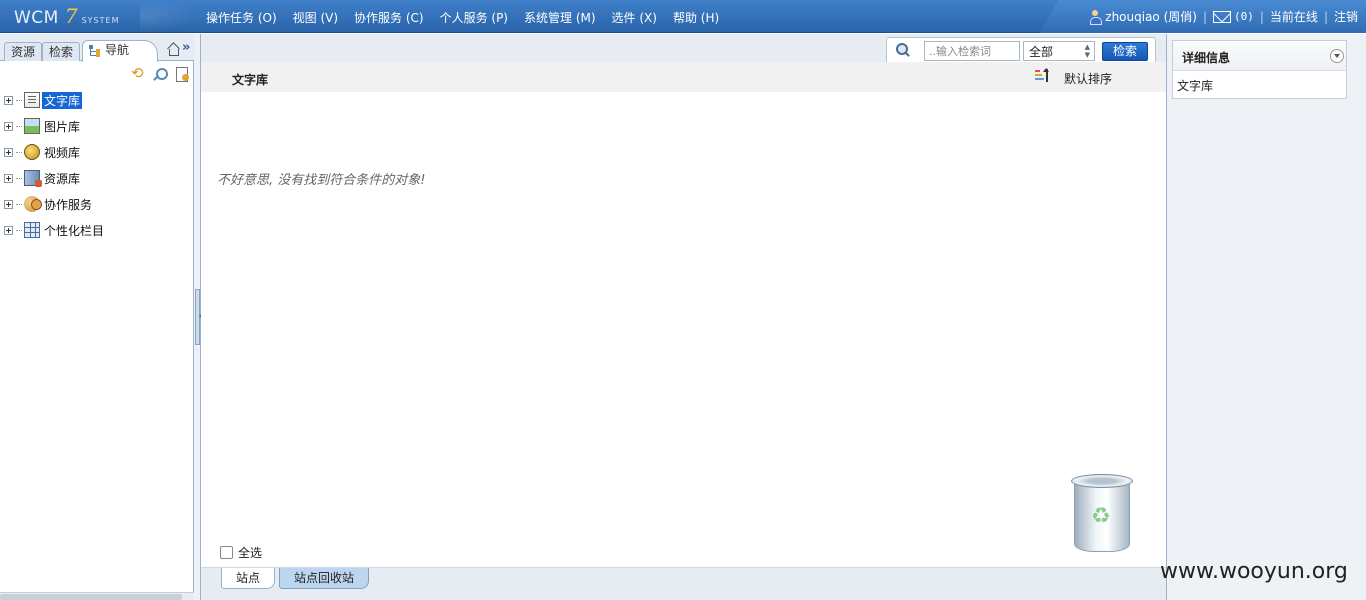 This screenshot has height=600, width=1366. Describe the element at coordinates (97, 317) in the screenshot. I see `left-panel: 资源 检索 导航 » 文字库` at that location.